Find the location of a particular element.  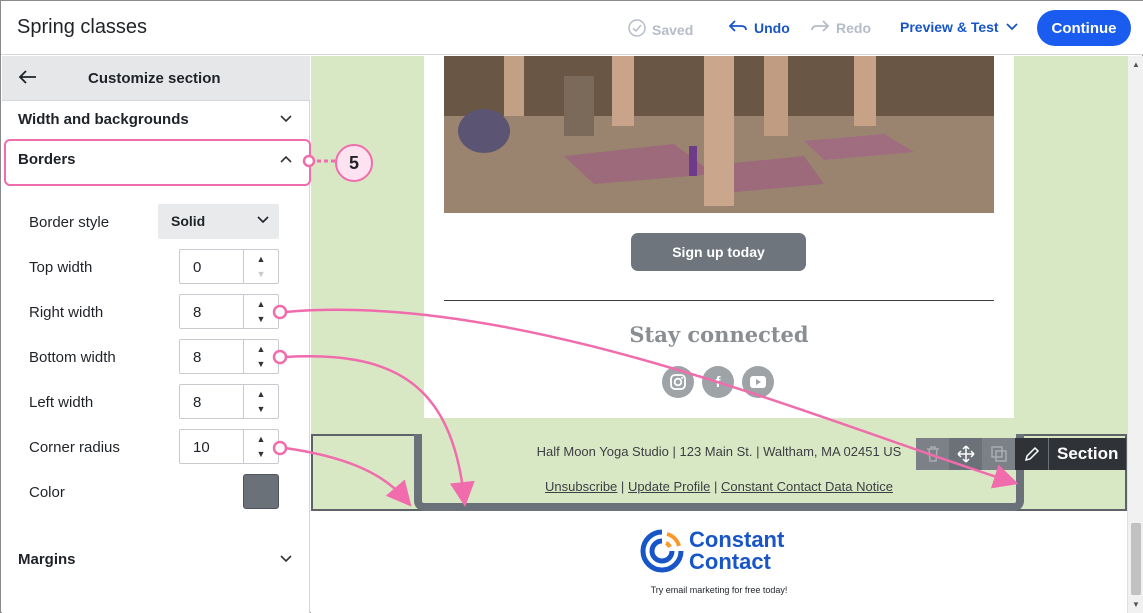

facebook-icon: f is located at coordinates (718, 382).